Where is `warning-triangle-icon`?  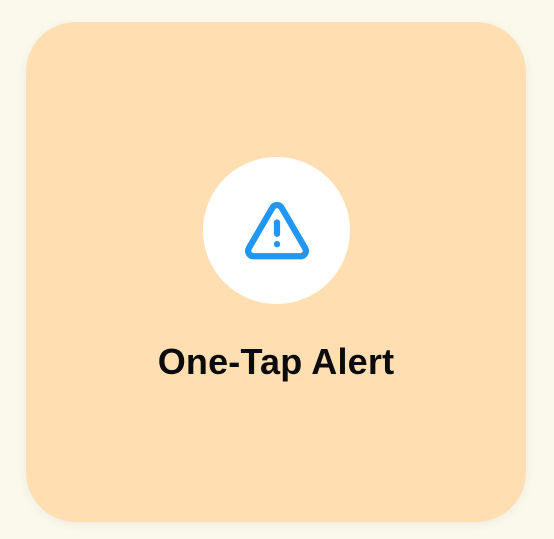
warning-triangle-icon is located at coordinates (276, 230).